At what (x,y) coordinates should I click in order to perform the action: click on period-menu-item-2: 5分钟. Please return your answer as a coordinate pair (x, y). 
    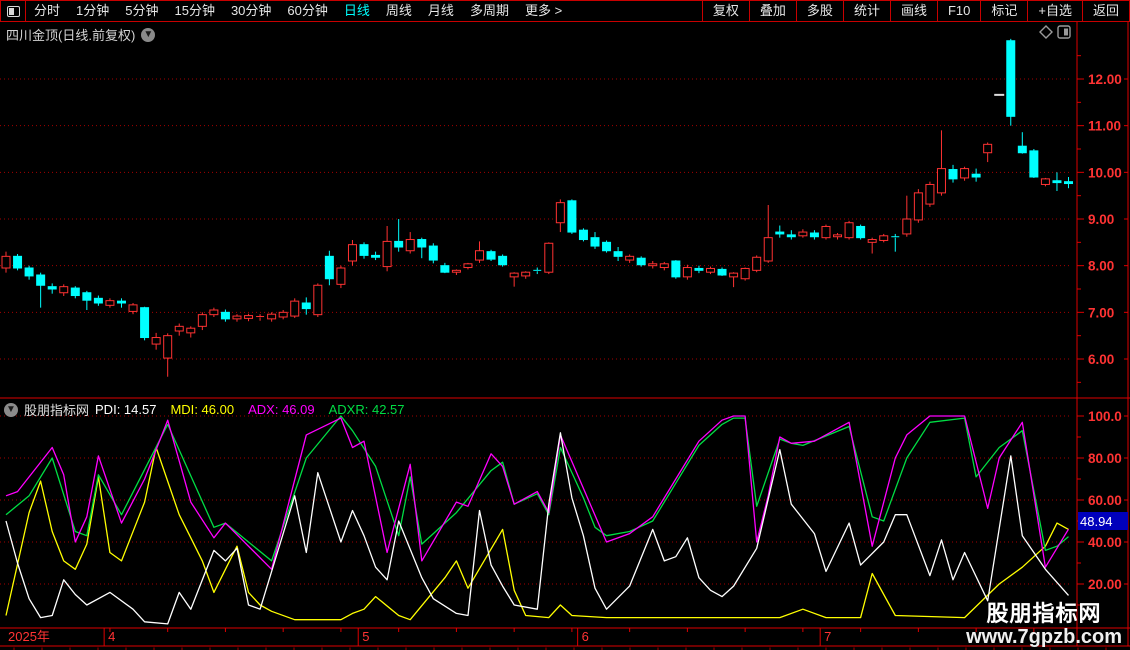
    Looking at the image, I should click on (141, 11).